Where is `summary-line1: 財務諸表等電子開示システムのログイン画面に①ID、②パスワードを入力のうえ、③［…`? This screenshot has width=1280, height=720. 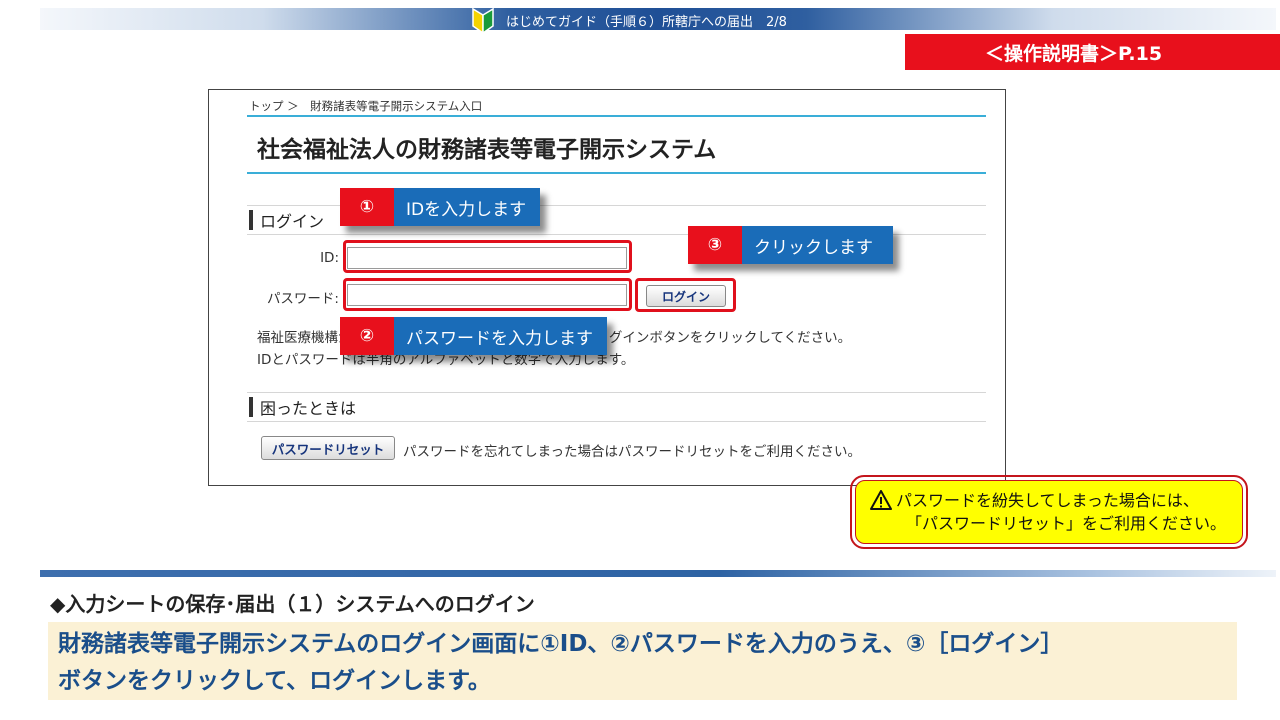
summary-line1: 財務諸表等電子開示システムのログイン画面に①ID、②パスワードを入力のうえ、③［… is located at coordinates (561, 644).